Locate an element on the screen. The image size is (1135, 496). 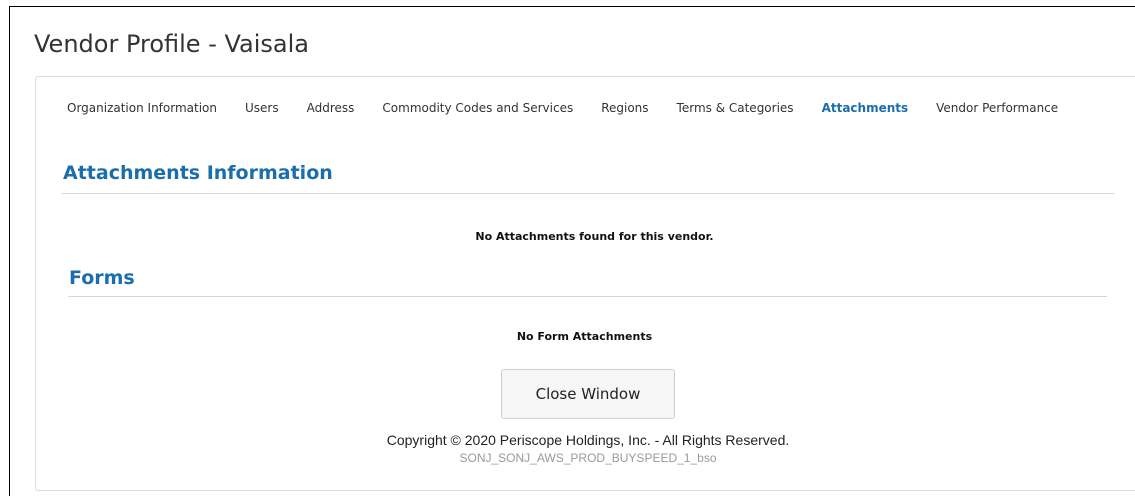
tab-organization-information: Organization Information is located at coordinates (142, 108).